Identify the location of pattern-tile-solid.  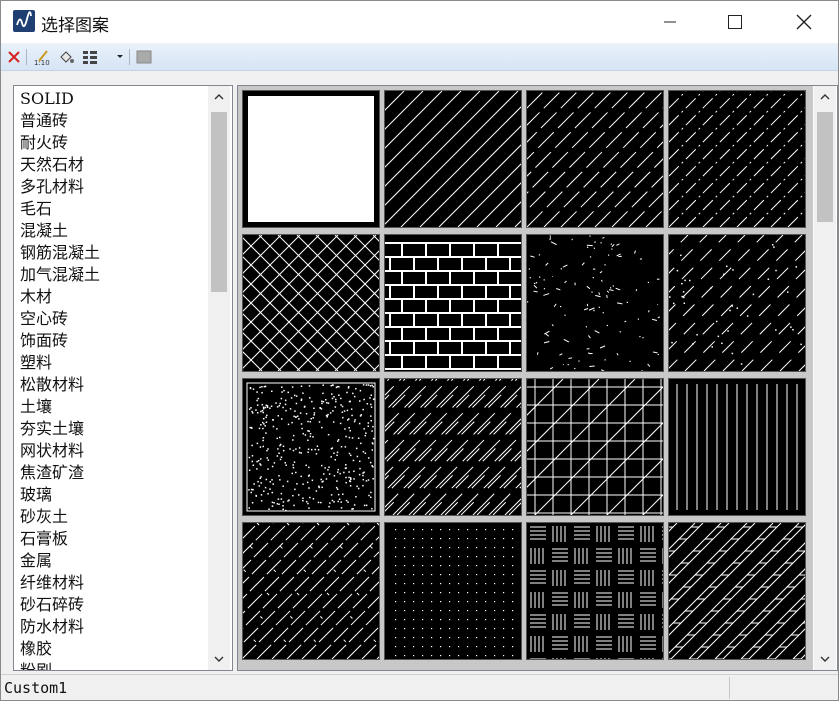
(311, 159).